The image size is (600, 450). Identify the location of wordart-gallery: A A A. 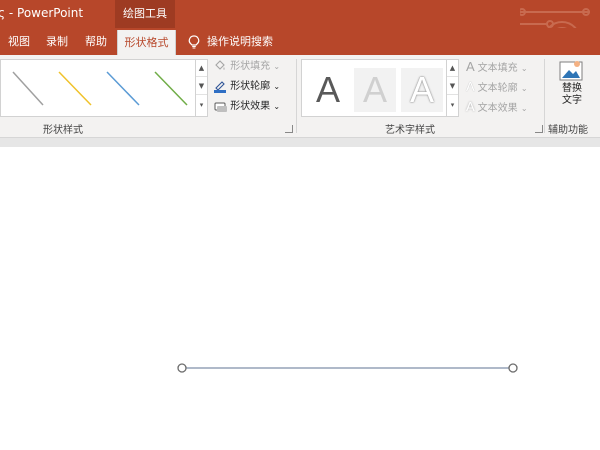
(374, 88).